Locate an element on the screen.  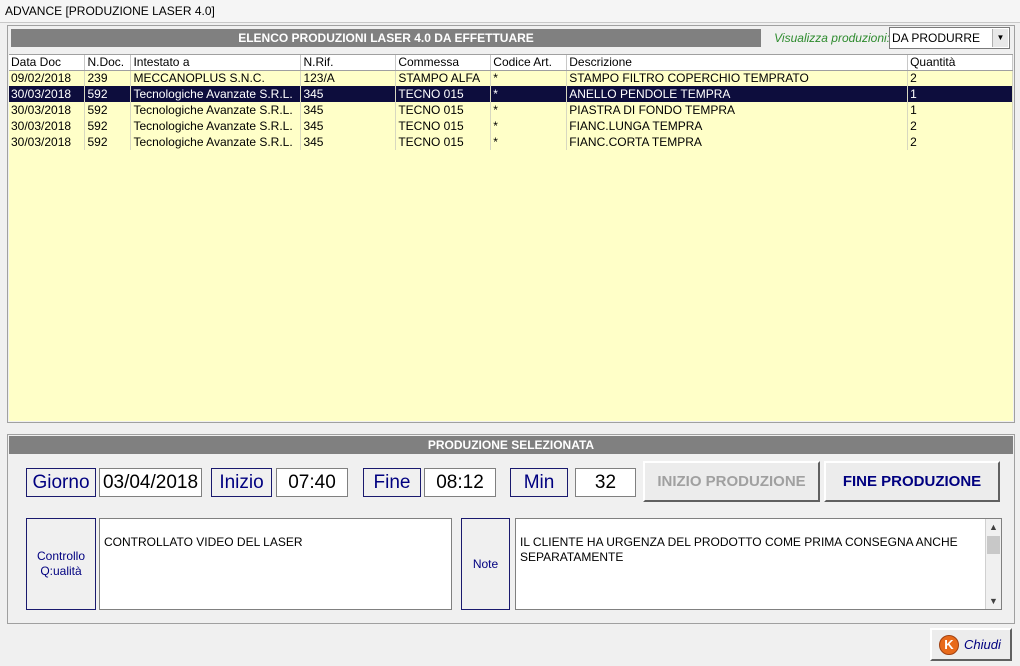
window-title: ADVANCE [PRODUZIONE LASER 4.0] is located at coordinates (510, 11).